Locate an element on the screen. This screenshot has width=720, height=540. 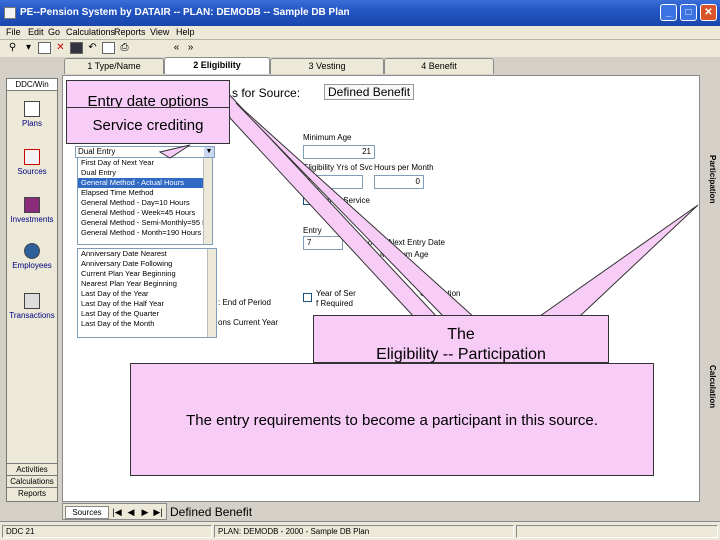
list-item: First Day of Next Year is located at coordinates (145, 163).